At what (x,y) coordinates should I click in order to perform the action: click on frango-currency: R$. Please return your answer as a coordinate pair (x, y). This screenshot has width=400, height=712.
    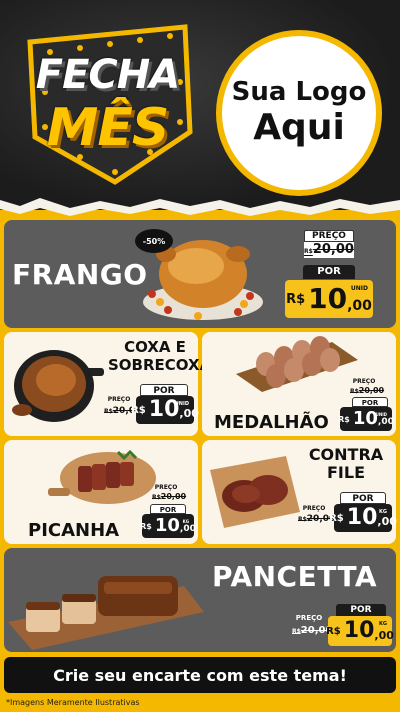
    Looking at the image, I should click on (296, 299).